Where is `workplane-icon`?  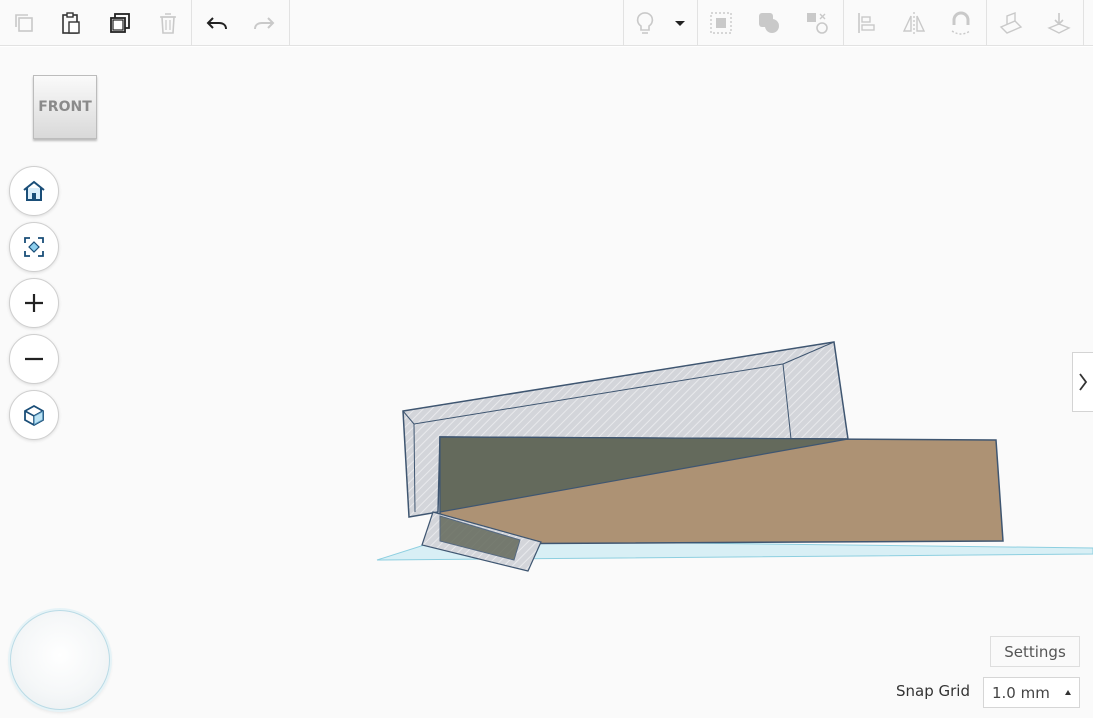 workplane-icon is located at coordinates (1011, 22).